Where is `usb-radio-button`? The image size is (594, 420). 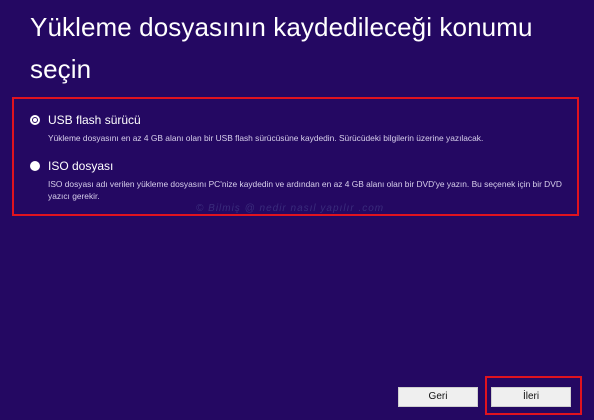 usb-radio-button is located at coordinates (35, 120).